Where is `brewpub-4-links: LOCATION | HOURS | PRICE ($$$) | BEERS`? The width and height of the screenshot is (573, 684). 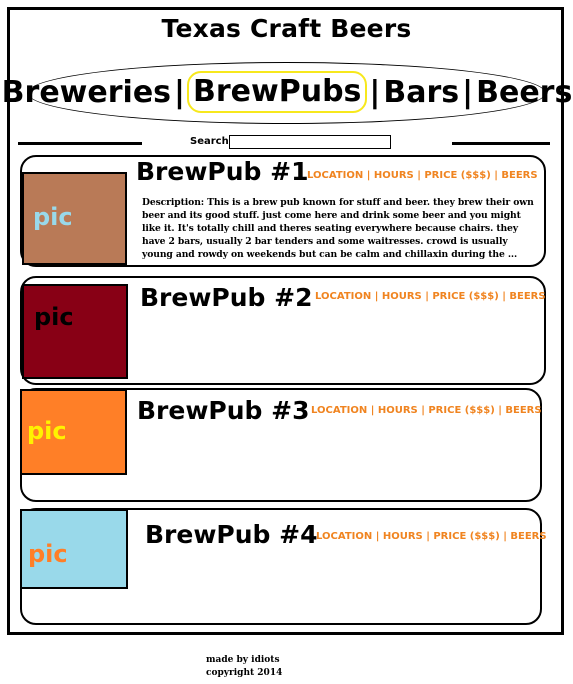 brewpub-4-links: LOCATION | HOURS | PRICE ($$$) | BEERS is located at coordinates (431, 536).